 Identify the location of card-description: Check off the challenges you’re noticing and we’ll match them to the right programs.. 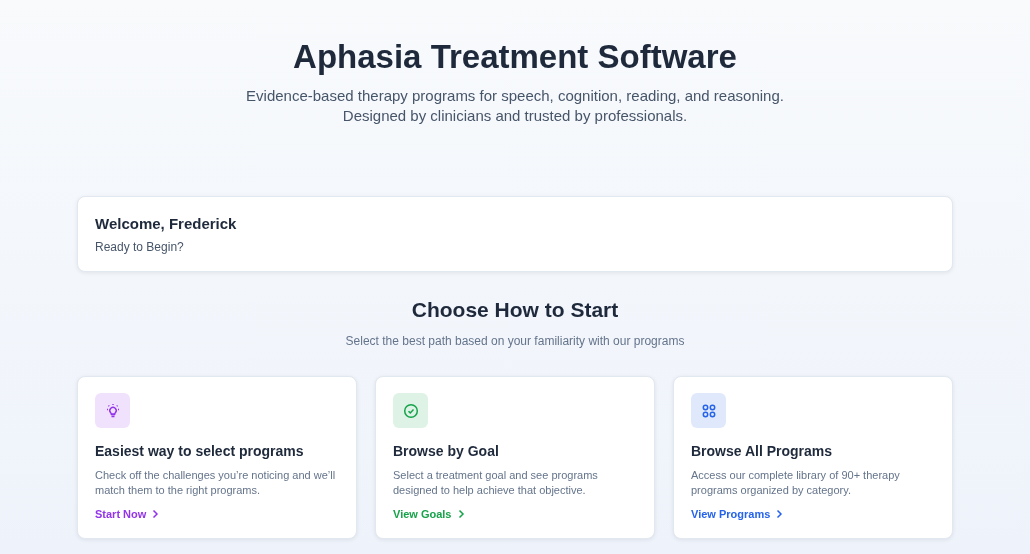
(216, 483).